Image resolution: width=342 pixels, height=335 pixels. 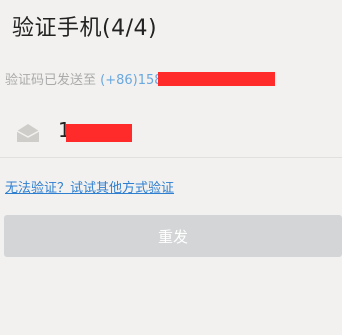 I want to click on envelope-open-icon, so click(x=28, y=133).